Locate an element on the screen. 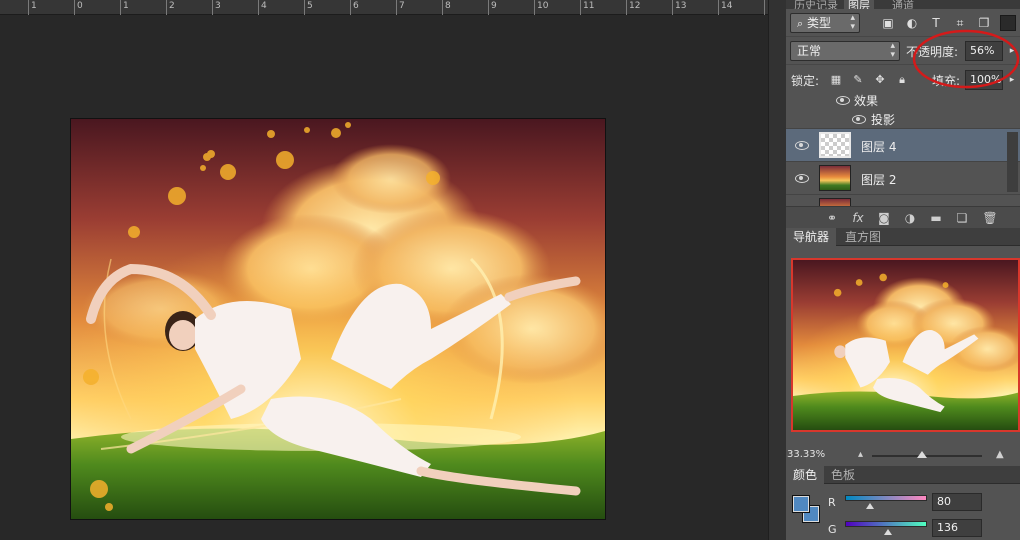  lock-label: 锁定: is located at coordinates (805, 81).